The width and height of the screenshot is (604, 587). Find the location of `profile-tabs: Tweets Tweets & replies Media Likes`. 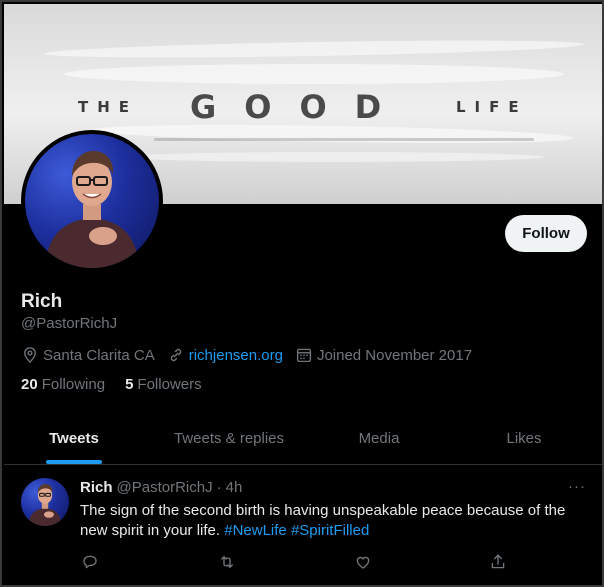

profile-tabs: Tweets Tweets & replies Media Likes is located at coordinates (303, 439).